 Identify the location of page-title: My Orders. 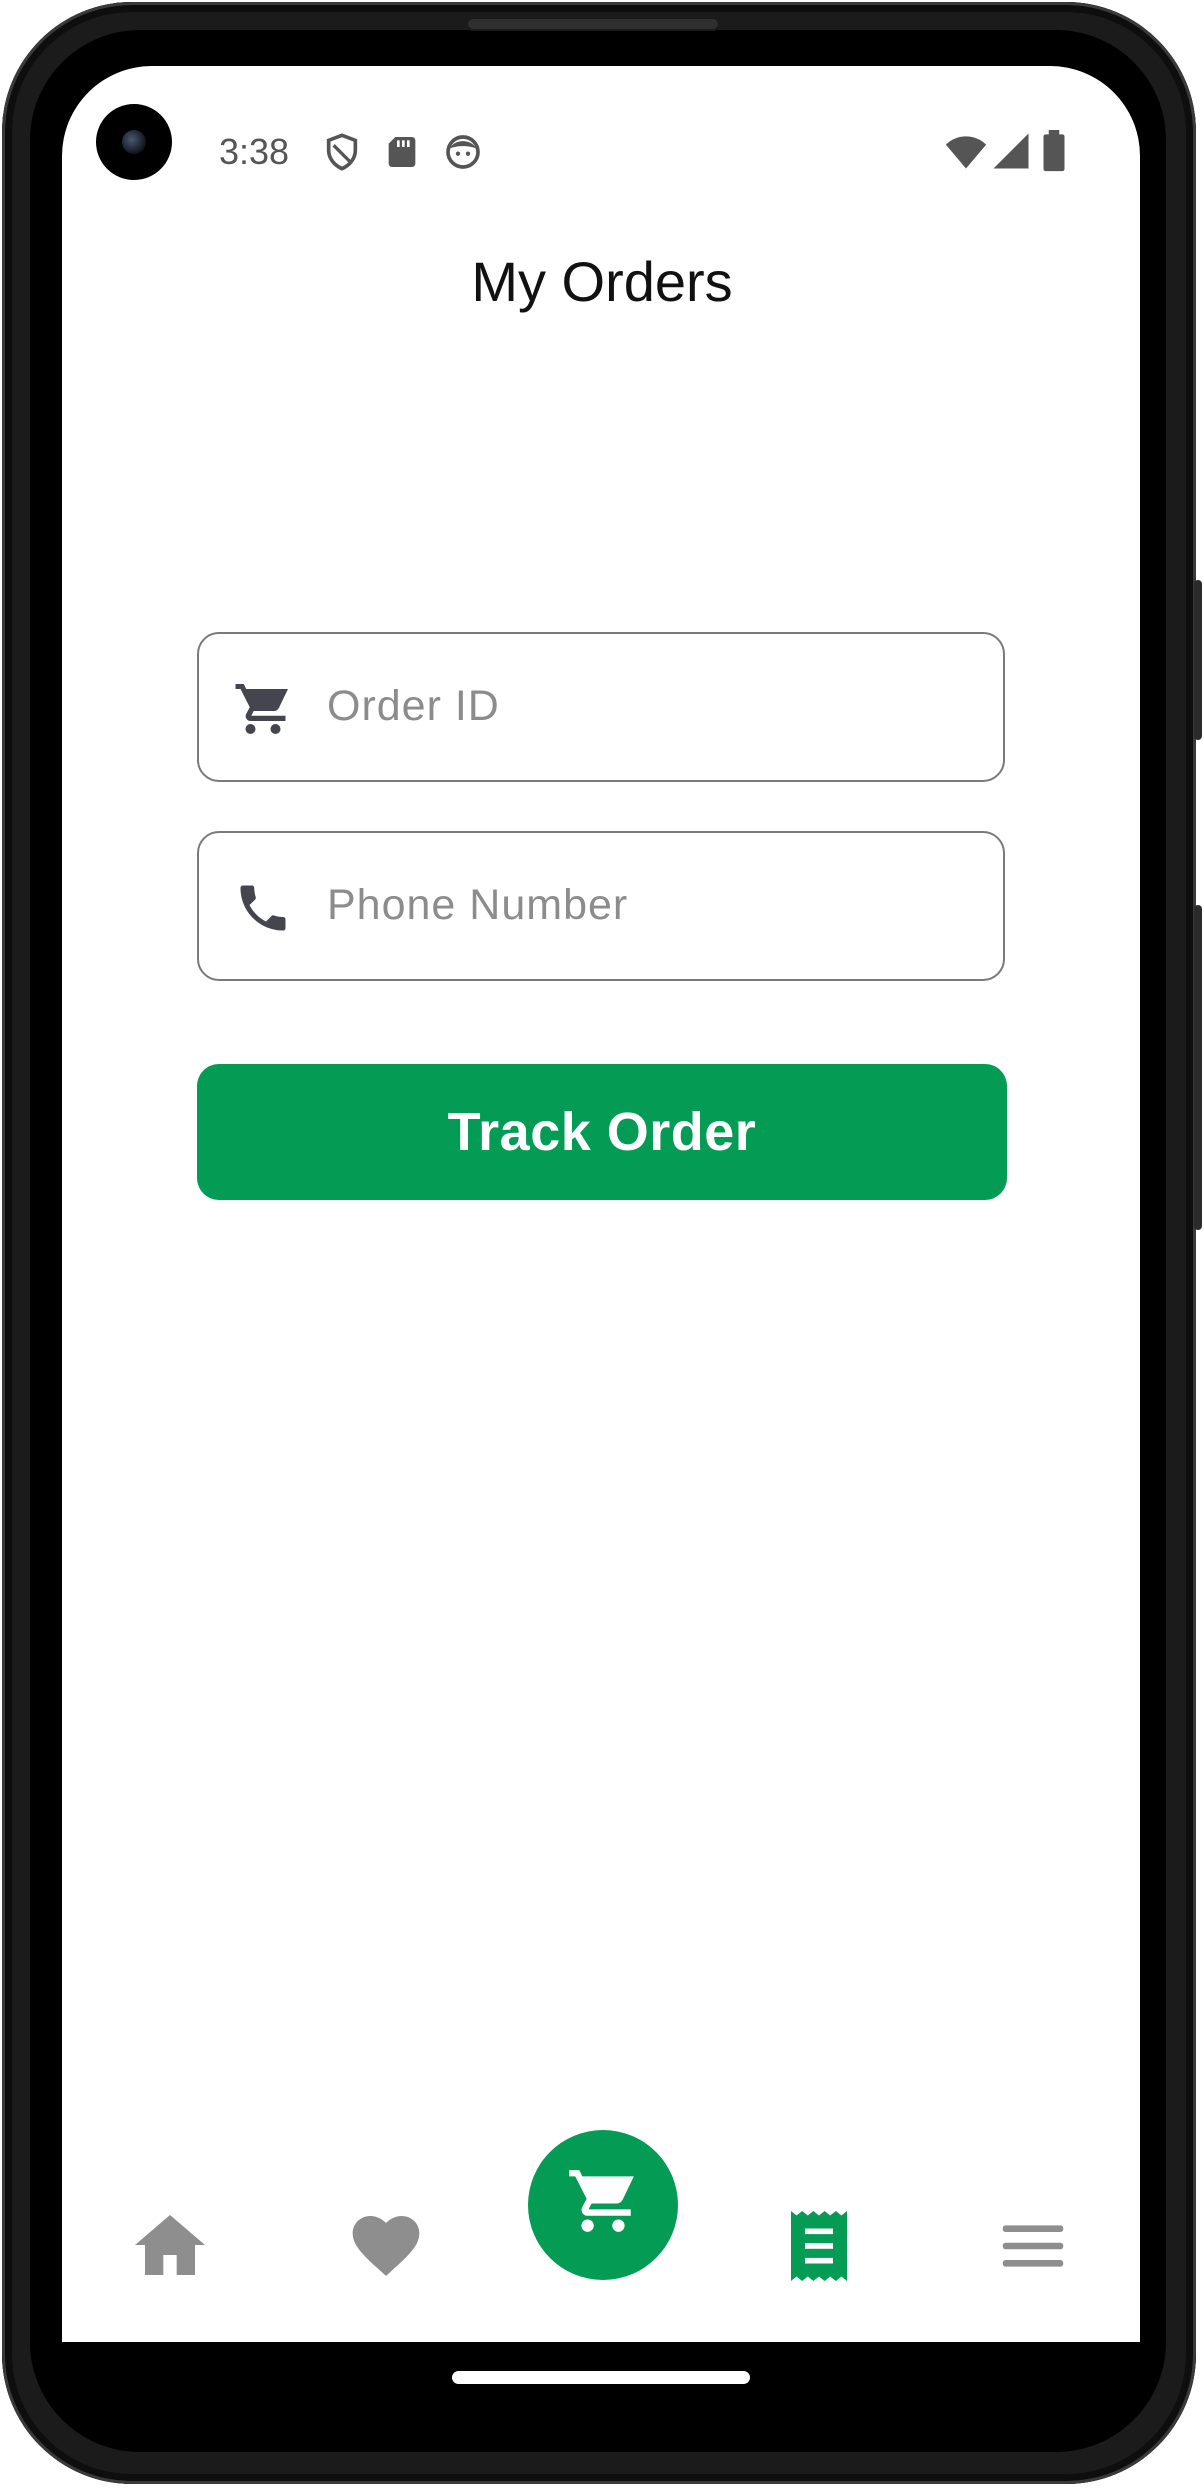
(602, 281).